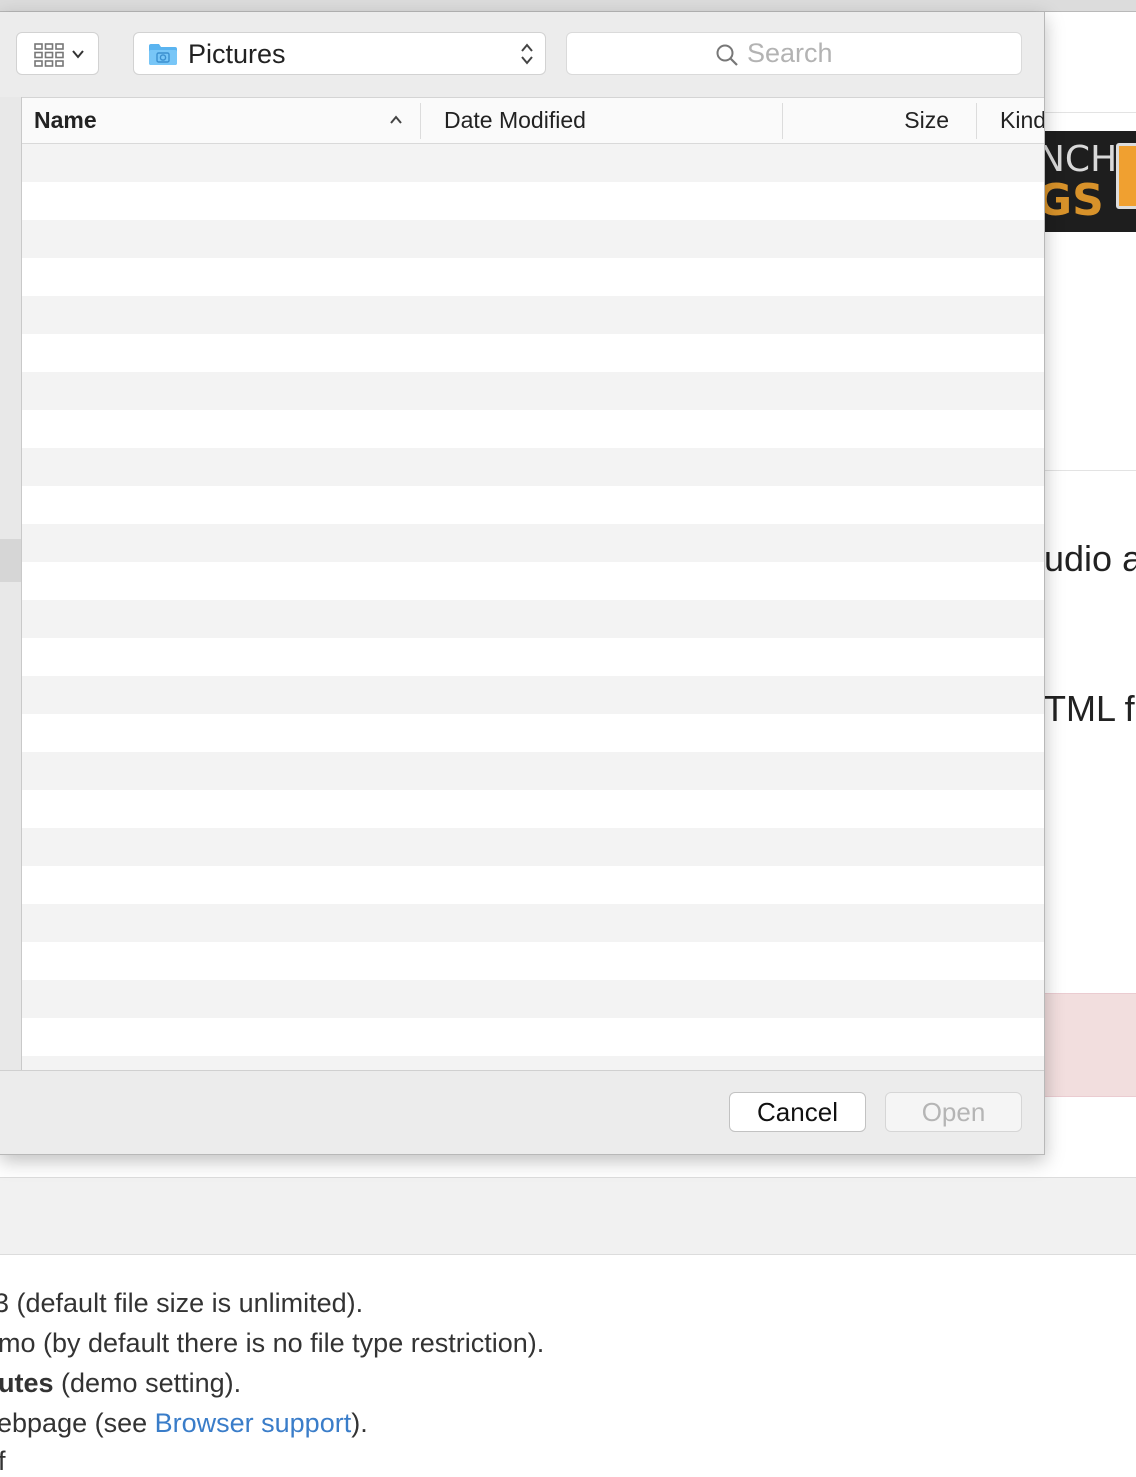  What do you see at coordinates (1090, 558) in the screenshot?
I see `page-heading-fragment: udio a` at bounding box center [1090, 558].